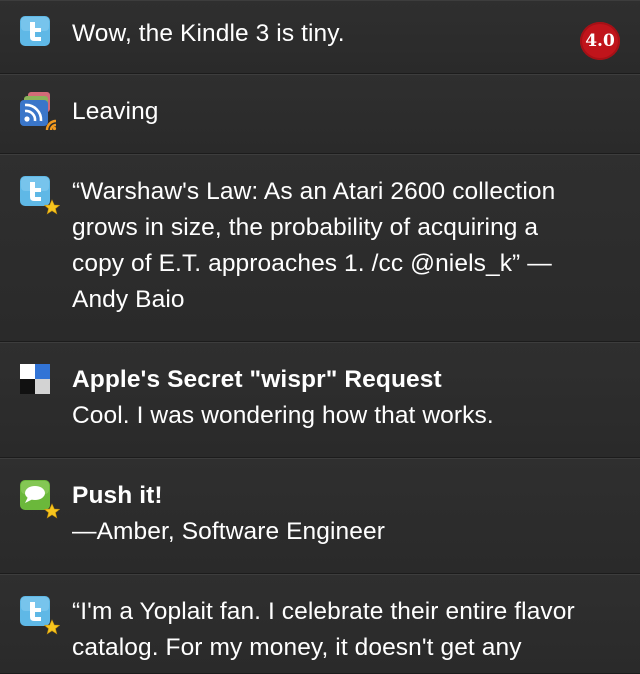 The image size is (640, 674). Describe the element at coordinates (283, 415) in the screenshot. I see `item-text: Cool. I was wondering how that works.` at that location.